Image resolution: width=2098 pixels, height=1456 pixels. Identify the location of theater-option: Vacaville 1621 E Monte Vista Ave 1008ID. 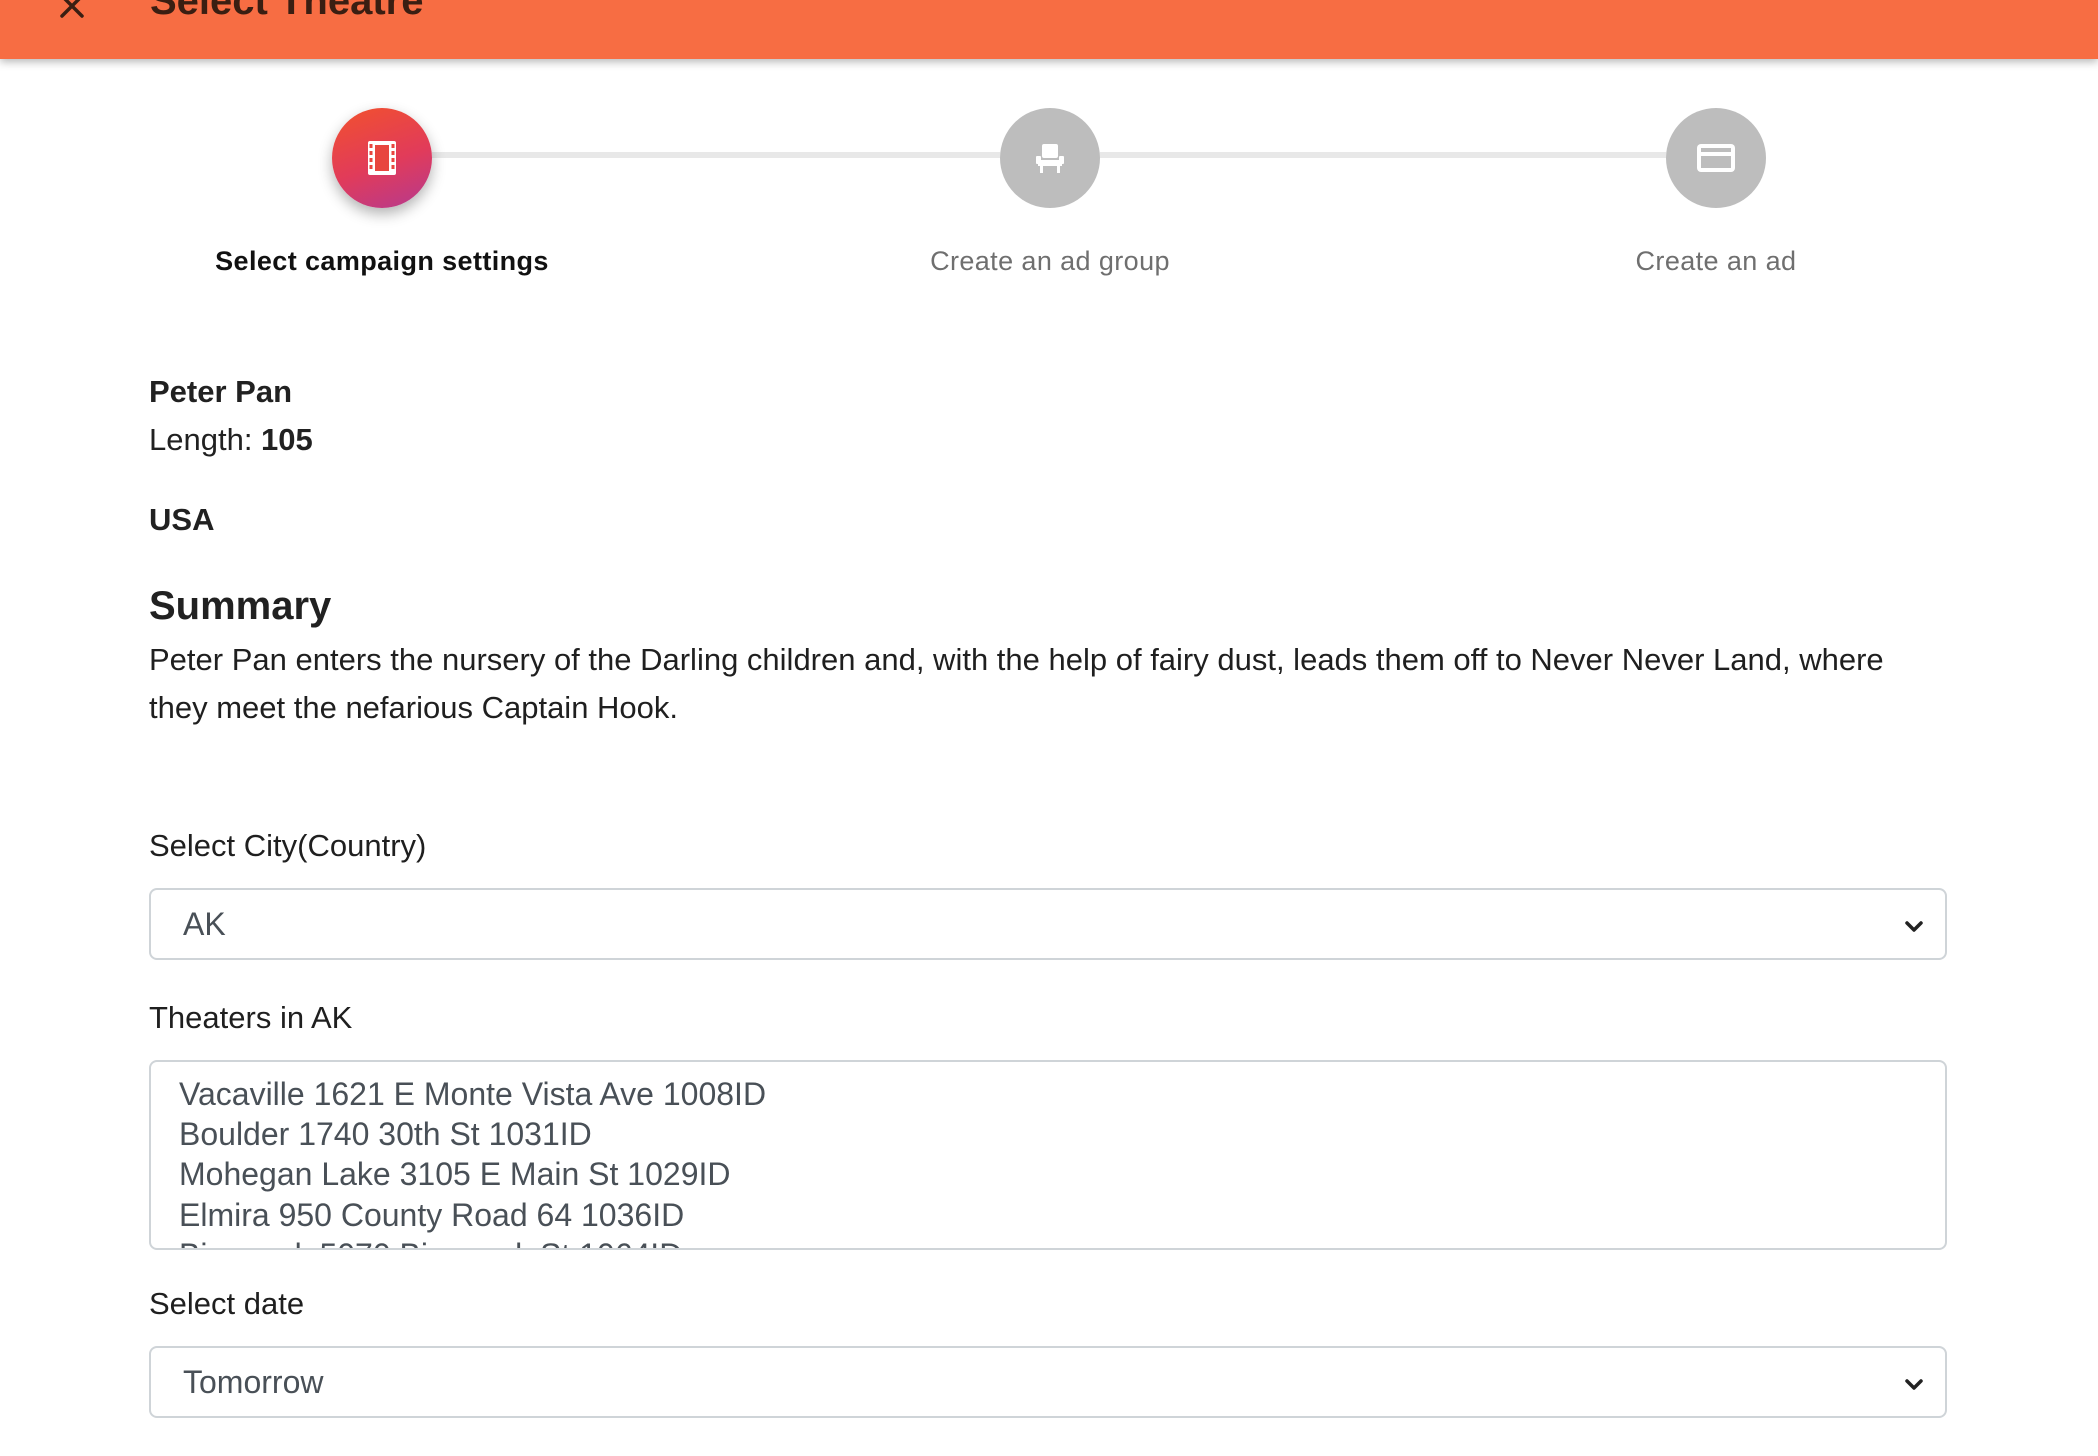
(472, 1094).